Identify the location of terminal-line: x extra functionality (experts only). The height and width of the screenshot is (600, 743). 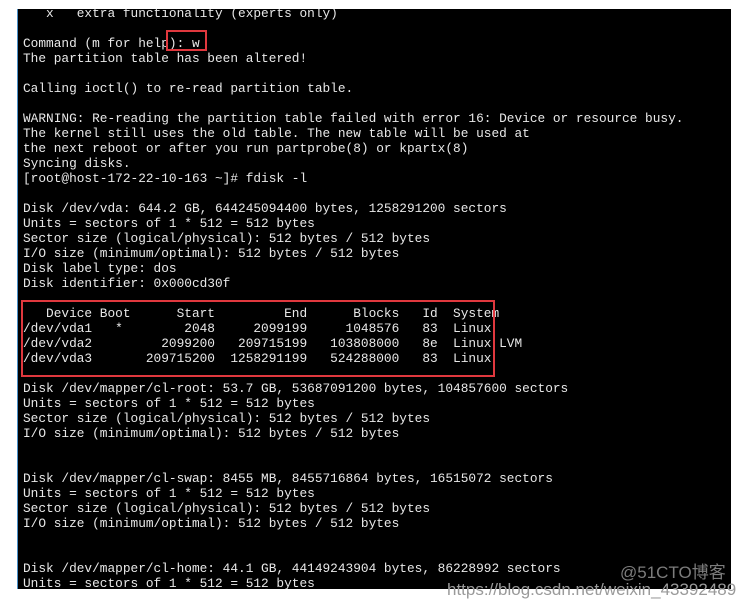
(180, 15).